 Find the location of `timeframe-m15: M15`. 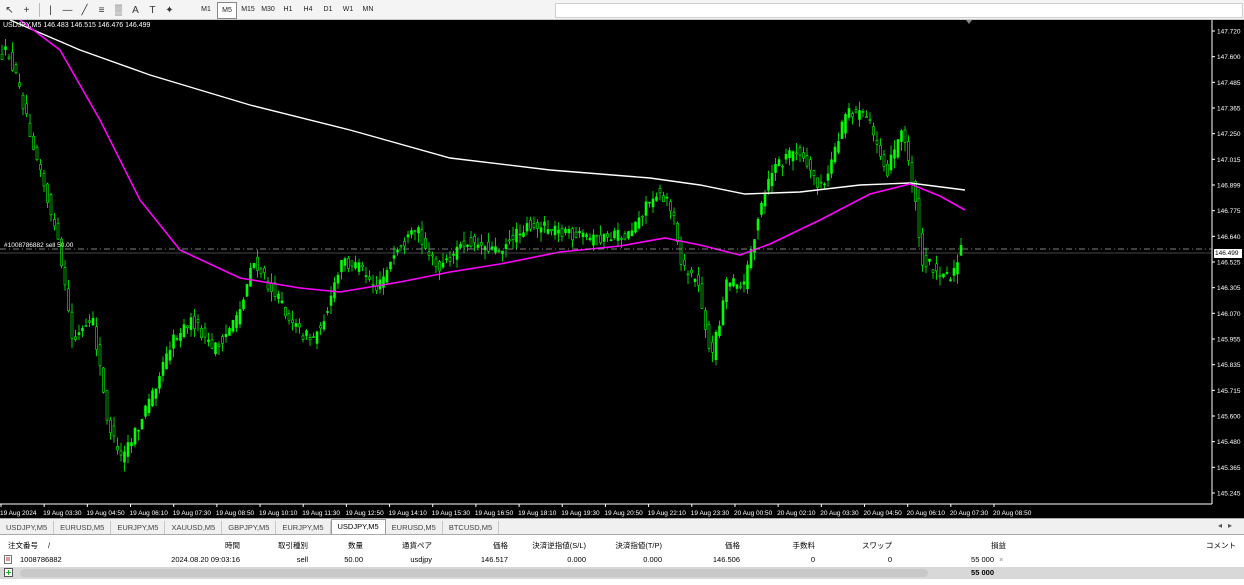

timeframe-m15: M15 is located at coordinates (248, 9).